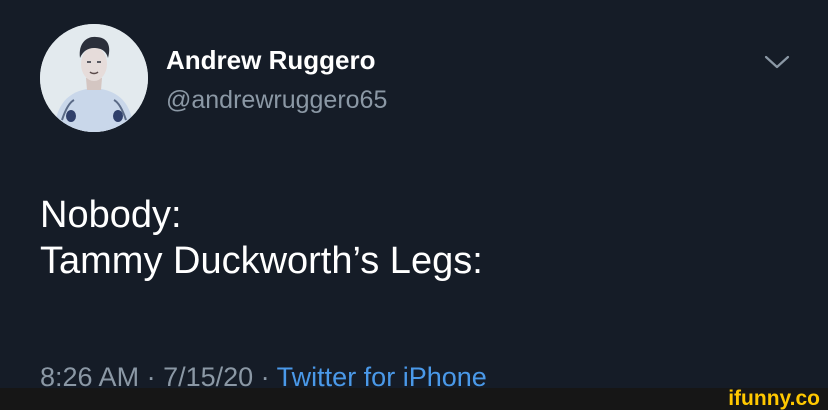 The image size is (828, 410). I want to click on tweet-text: Nobody: Tammy Duckworth’s Legs:, so click(261, 238).